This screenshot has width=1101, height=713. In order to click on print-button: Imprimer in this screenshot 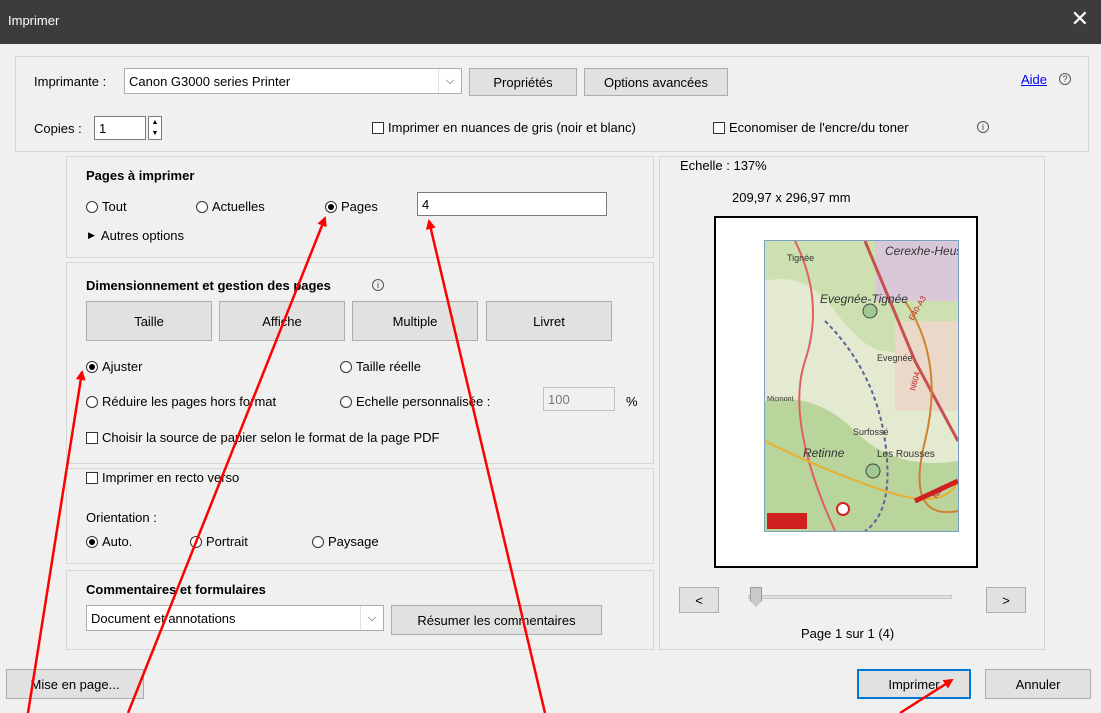, I will do `click(914, 684)`.